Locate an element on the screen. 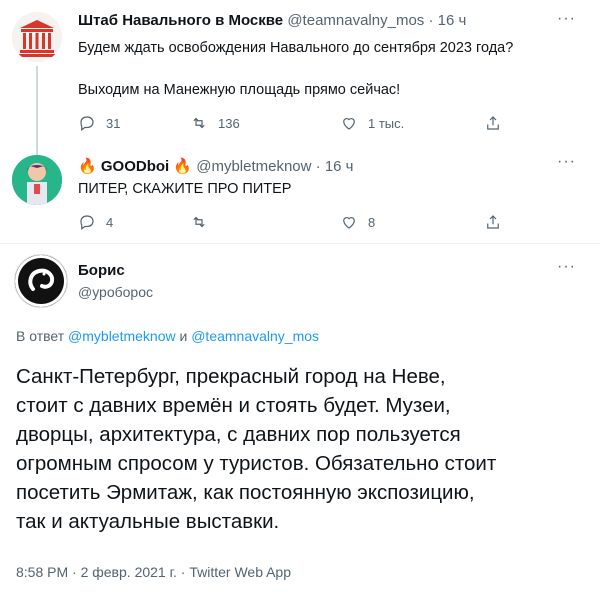 The width and height of the screenshot is (600, 596). reply-button: 31 is located at coordinates (99, 123).